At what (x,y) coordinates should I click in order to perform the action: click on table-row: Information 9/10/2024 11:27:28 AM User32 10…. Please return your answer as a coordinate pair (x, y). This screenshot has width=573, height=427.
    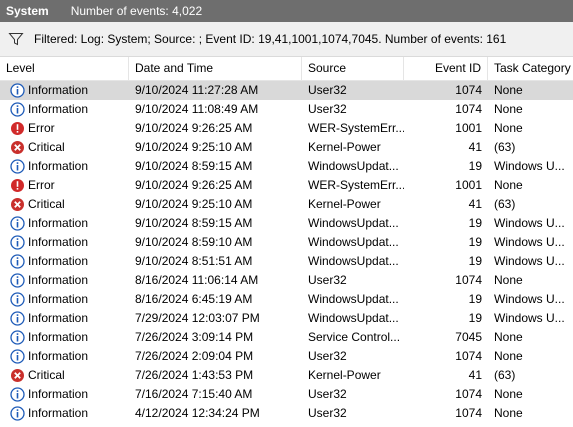
    Looking at the image, I should click on (286, 90).